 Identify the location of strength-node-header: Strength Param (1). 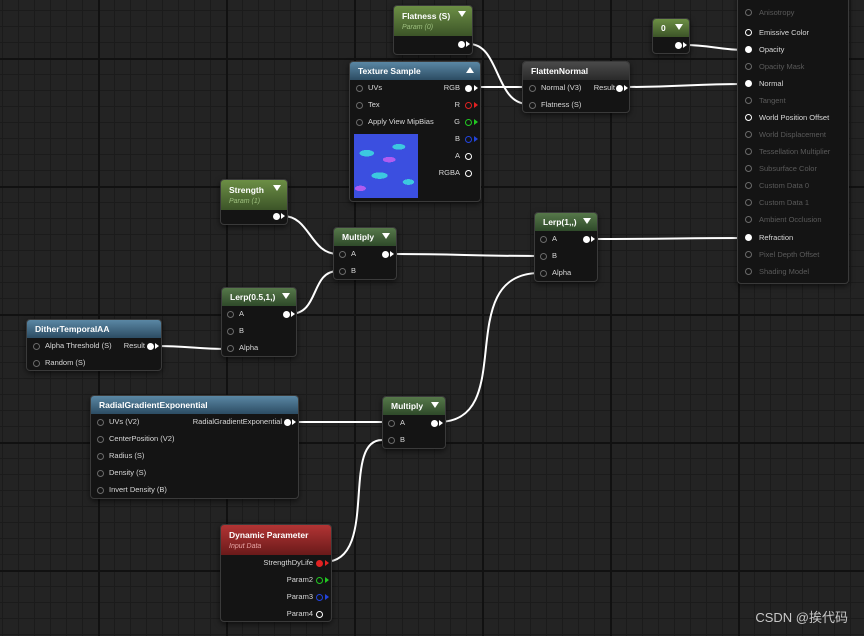
(254, 195).